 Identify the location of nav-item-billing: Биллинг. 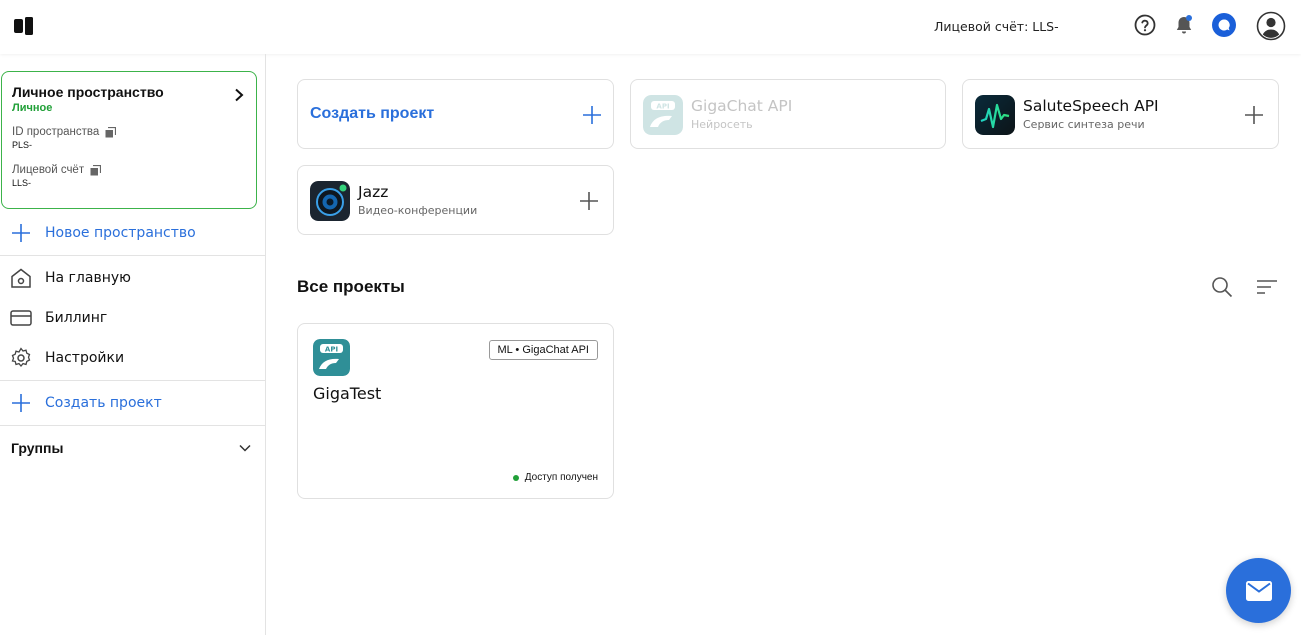
(132, 318).